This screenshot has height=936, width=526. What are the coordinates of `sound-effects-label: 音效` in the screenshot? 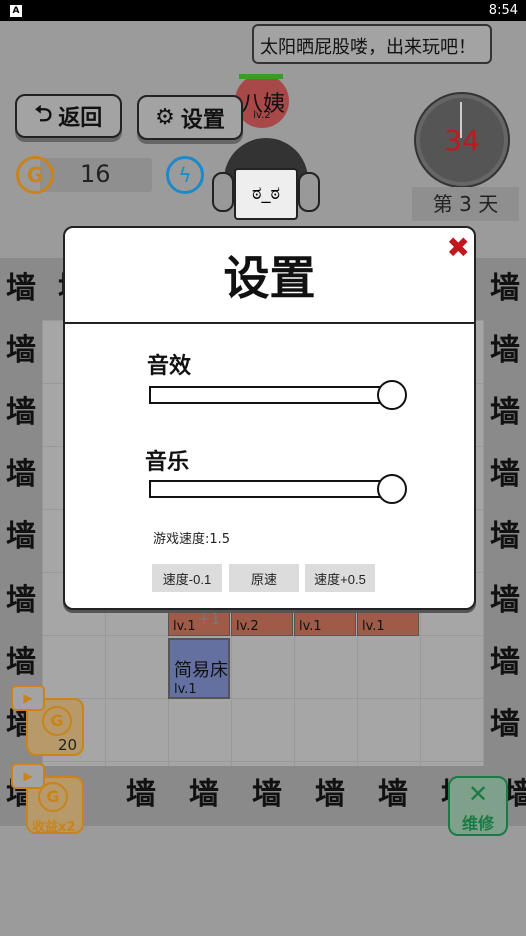 It's located at (169, 366).